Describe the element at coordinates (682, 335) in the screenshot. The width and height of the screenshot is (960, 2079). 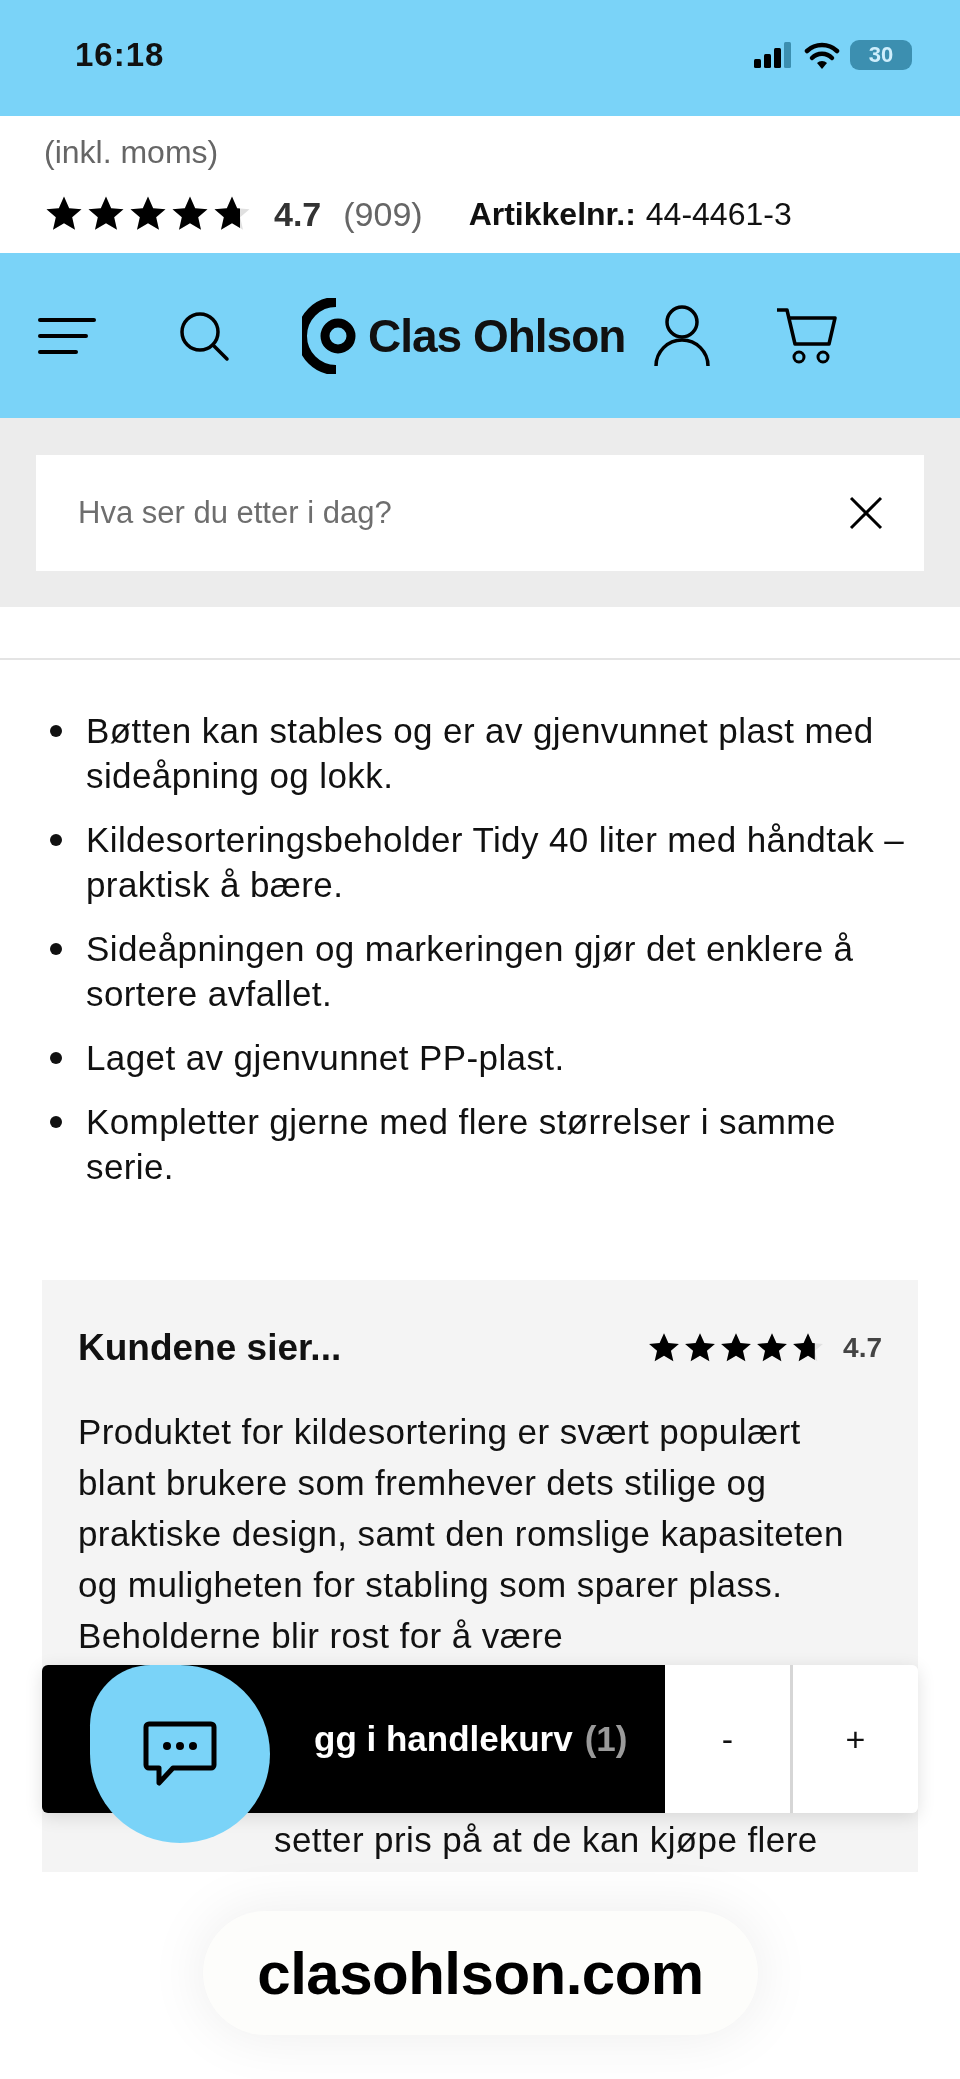
I see `user-icon` at that location.